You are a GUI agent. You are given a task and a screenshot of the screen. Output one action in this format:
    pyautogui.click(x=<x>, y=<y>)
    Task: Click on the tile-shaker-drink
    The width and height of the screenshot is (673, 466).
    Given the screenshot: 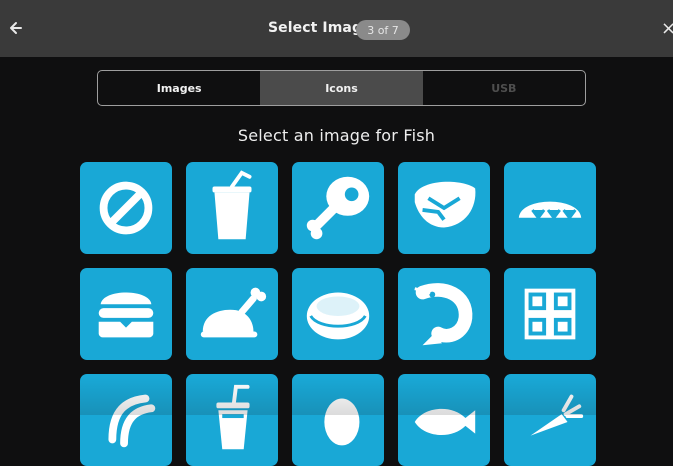 What is the action you would take?
    pyautogui.click(x=232, y=420)
    